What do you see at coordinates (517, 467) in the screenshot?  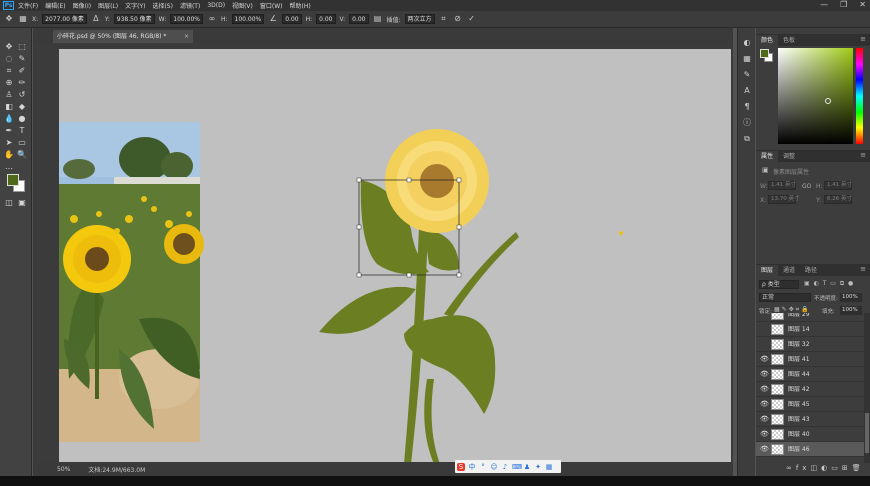 I see `ime-keyboard-icon: ⌨` at bounding box center [517, 467].